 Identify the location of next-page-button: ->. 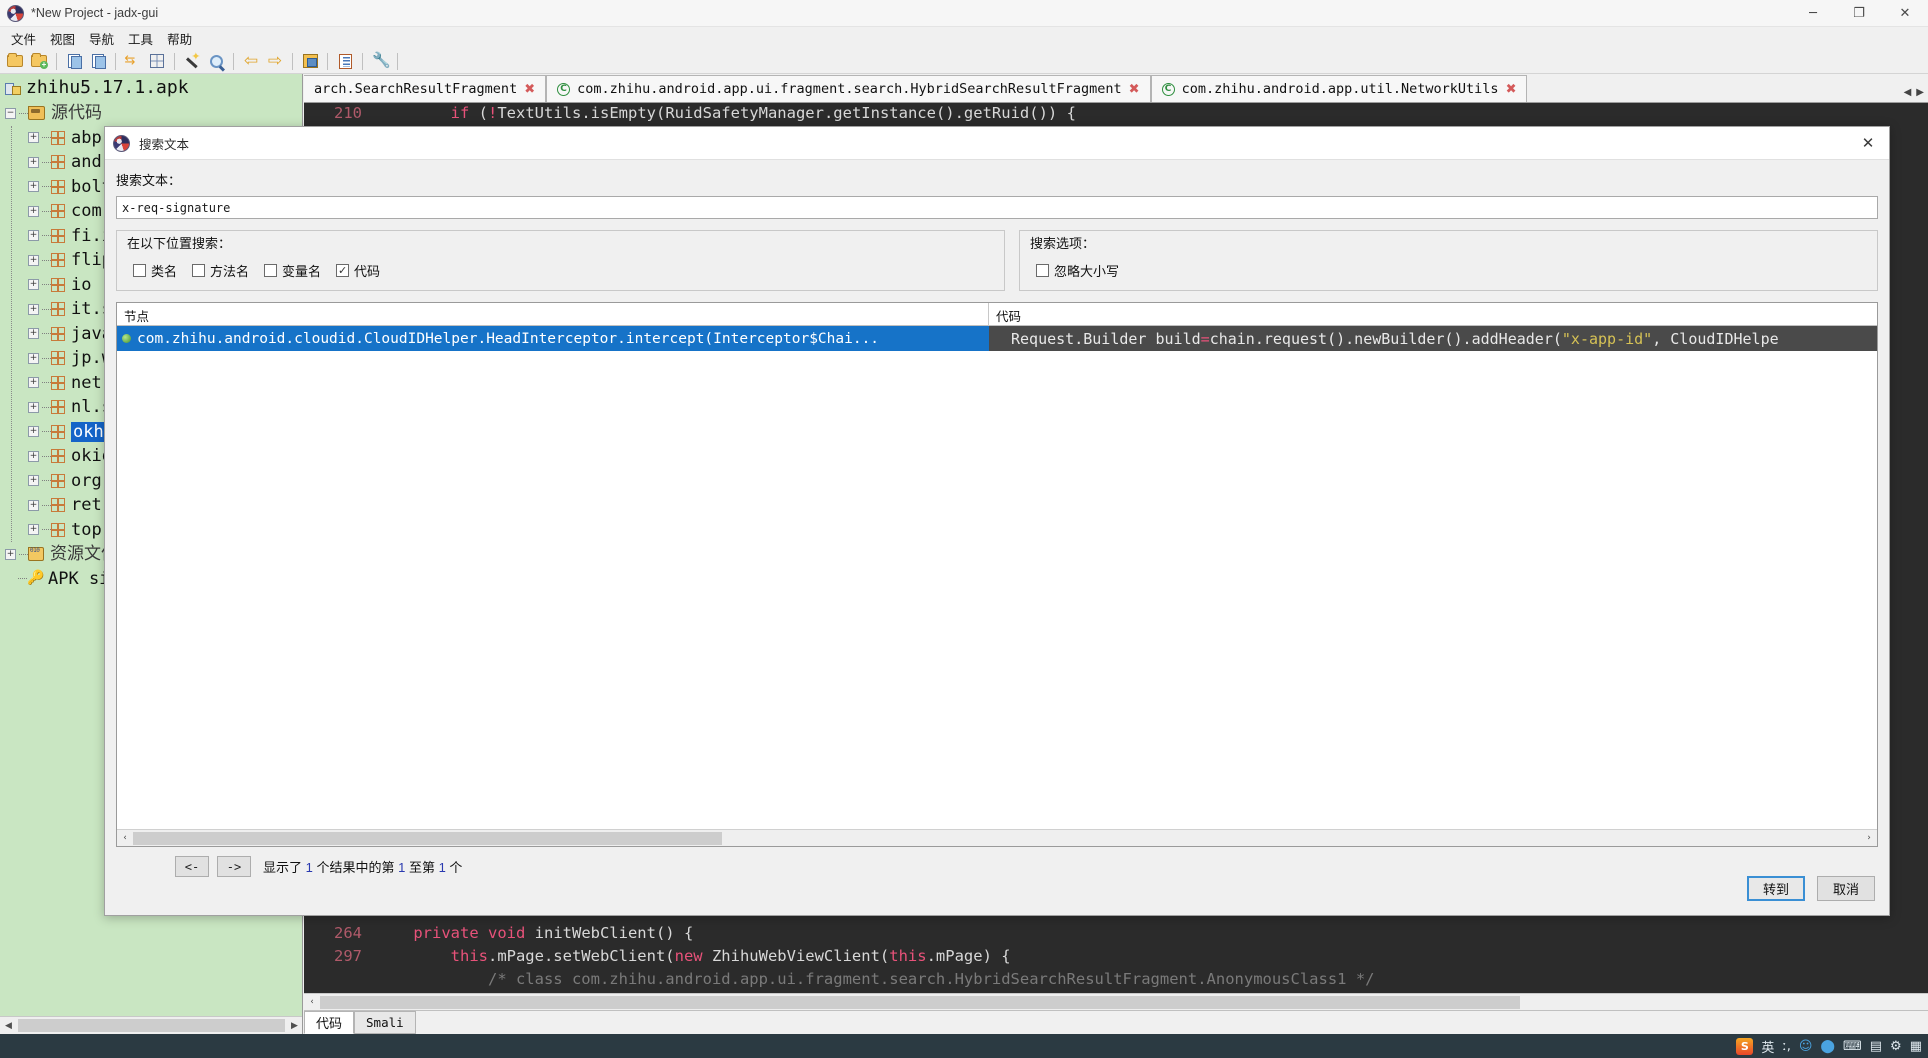
(234, 866).